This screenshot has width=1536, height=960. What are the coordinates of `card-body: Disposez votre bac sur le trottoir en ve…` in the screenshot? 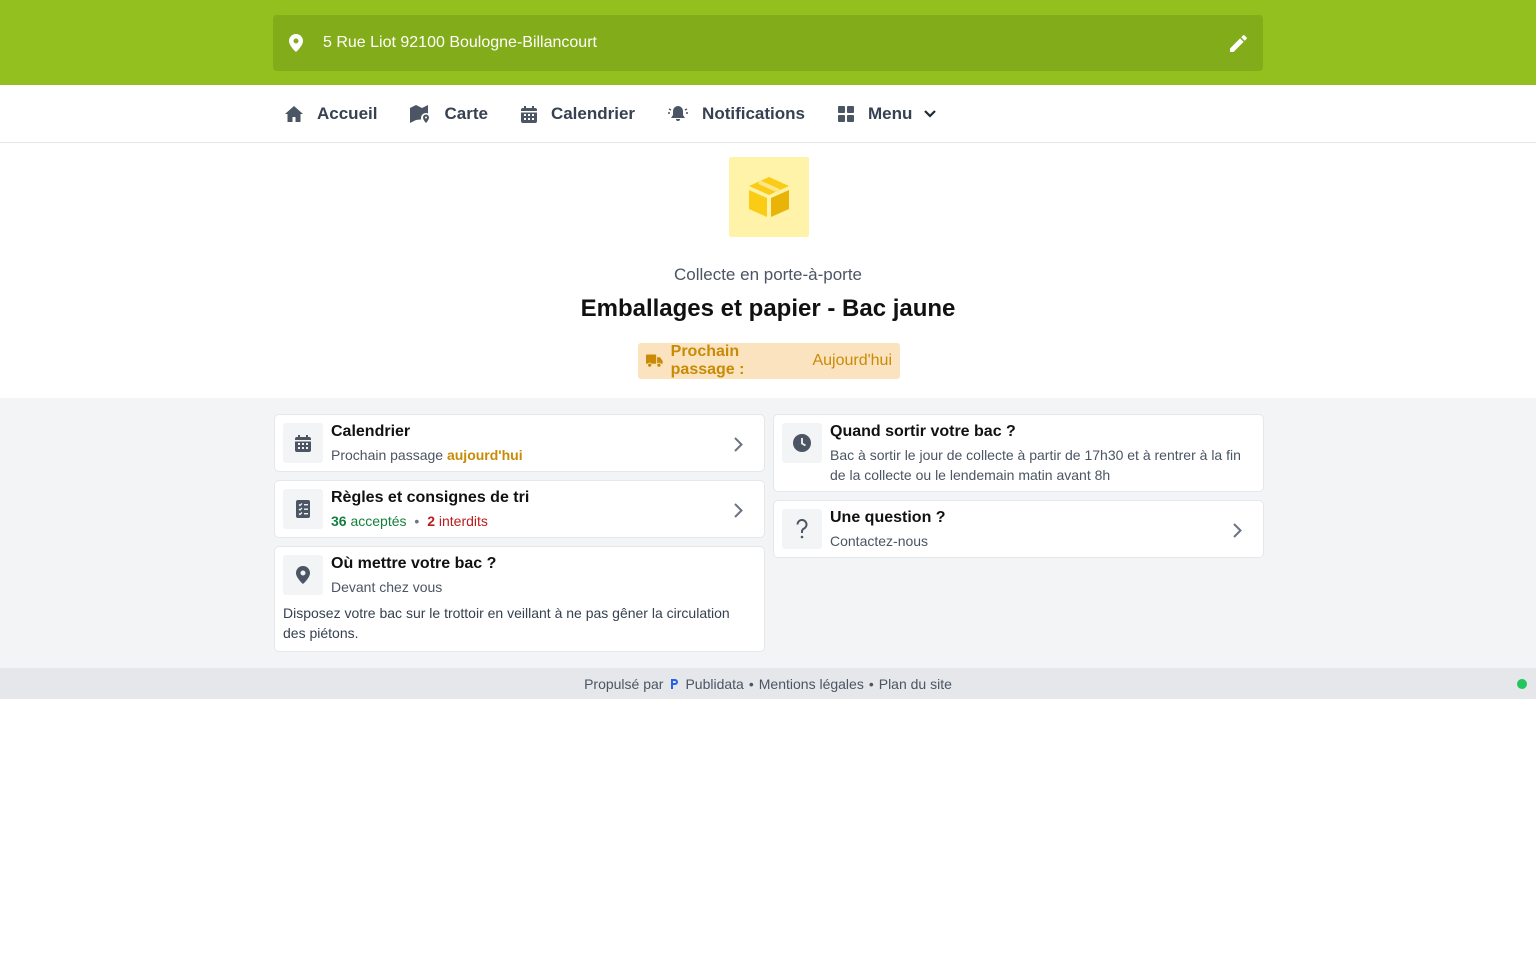 It's located at (506, 623).